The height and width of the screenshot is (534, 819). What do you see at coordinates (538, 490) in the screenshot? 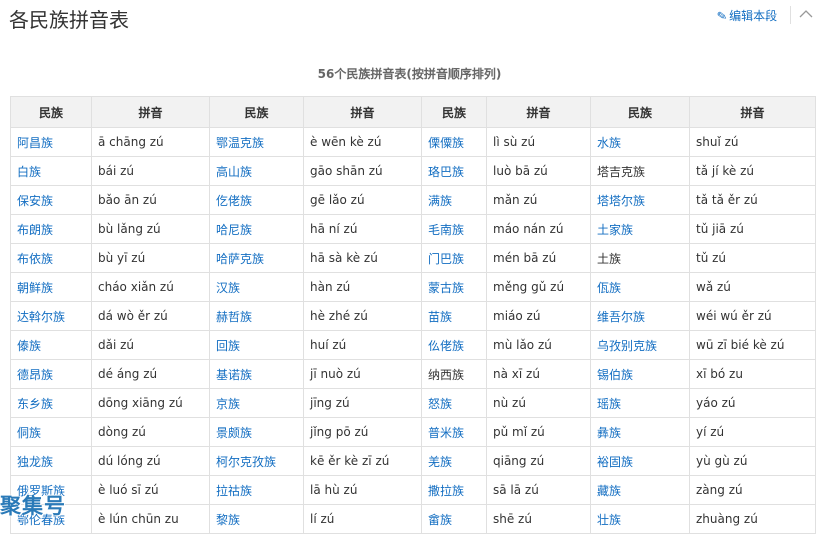
I see `pinyin-cell: sā lā zú` at bounding box center [538, 490].